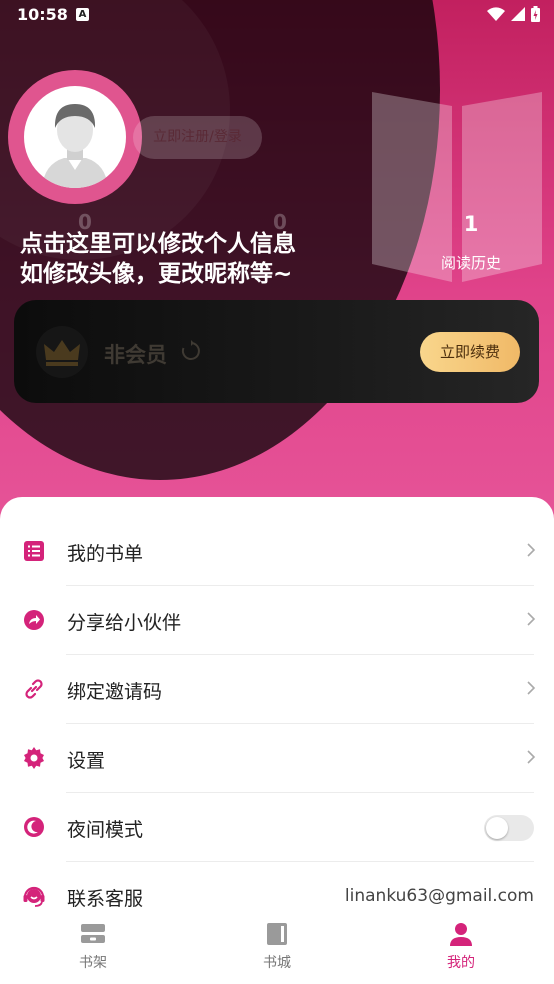 This screenshot has width=554, height=984. Describe the element at coordinates (461, 947) in the screenshot. I see `nav-tab-mine: 我的` at that location.